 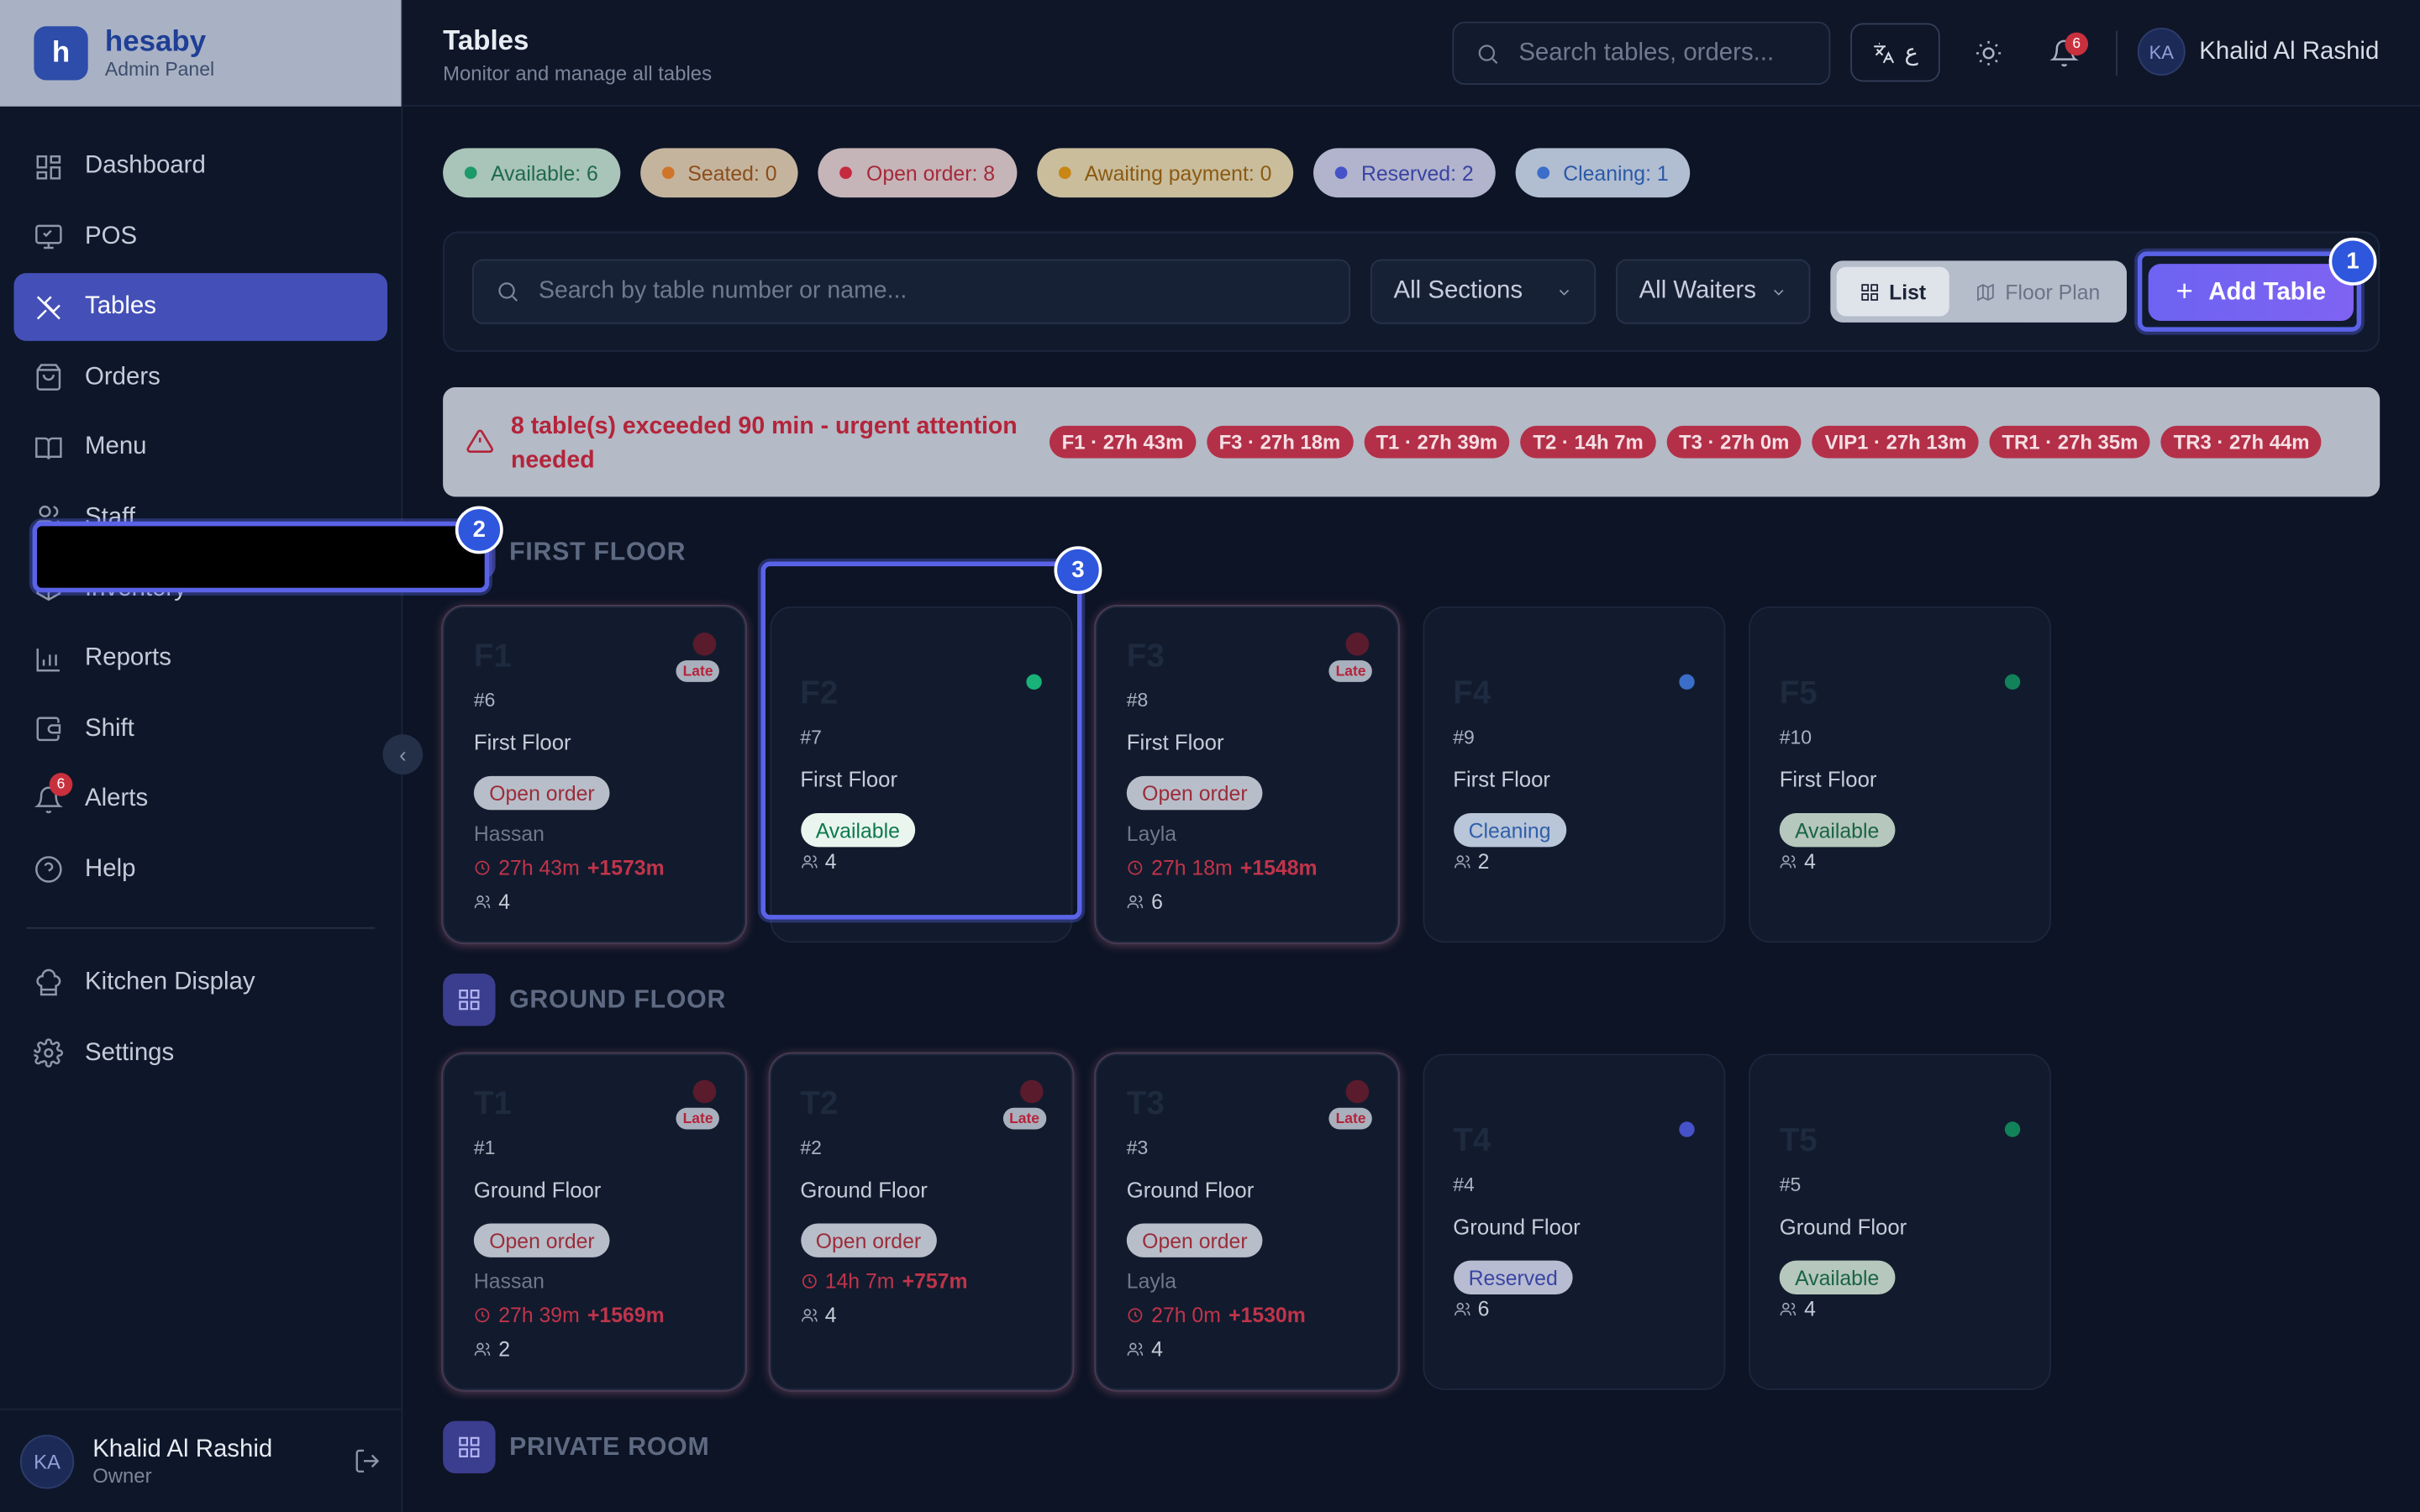 What do you see at coordinates (1483, 862) in the screenshot?
I see `seat-count: 2` at bounding box center [1483, 862].